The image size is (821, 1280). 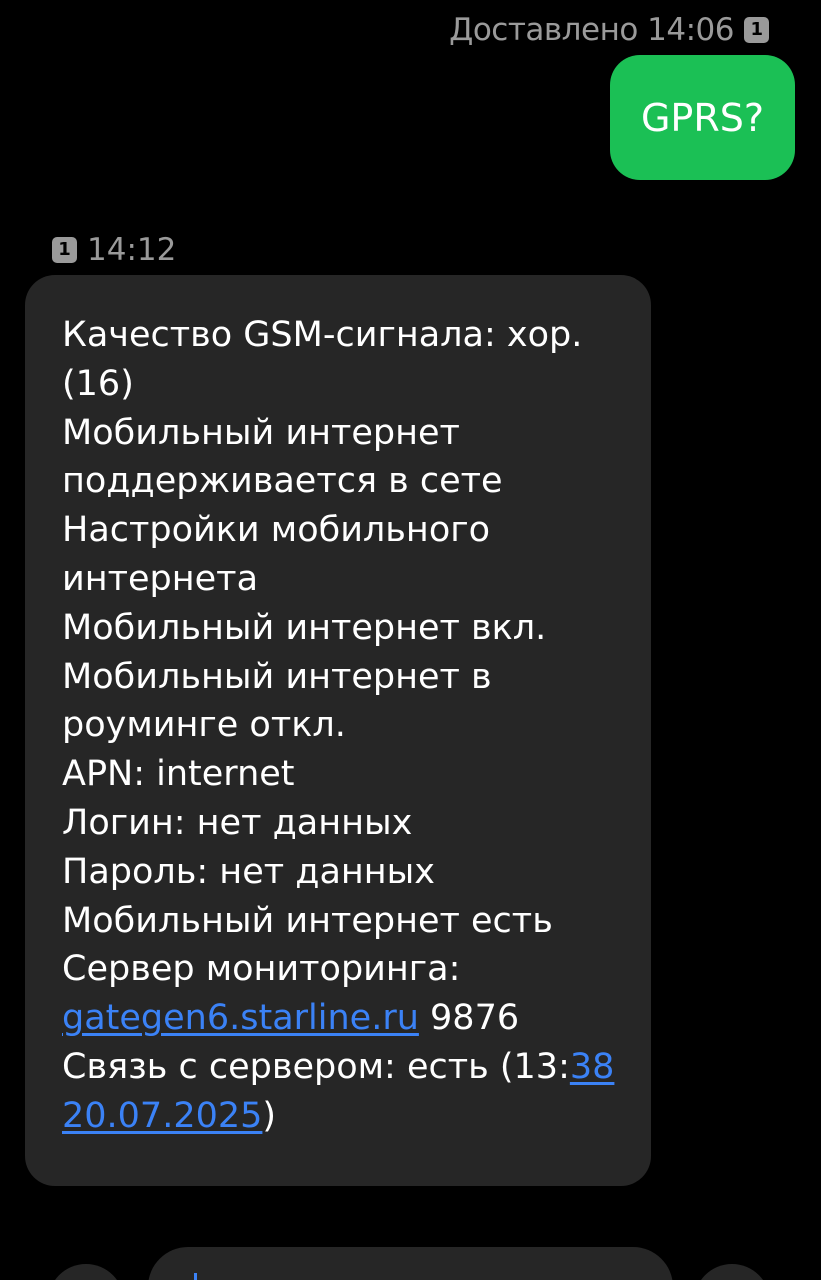 I want to click on attach-button, so click(x=86, y=1272).